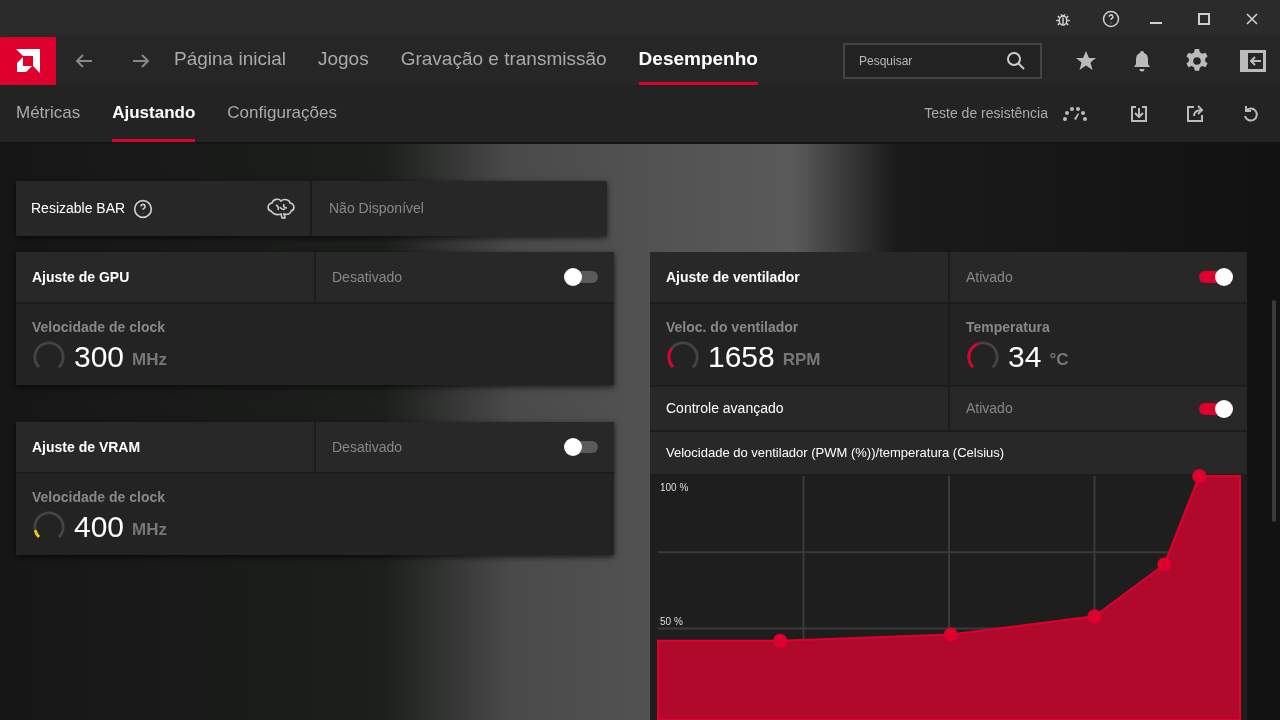 The height and width of the screenshot is (720, 1280). Describe the element at coordinates (343, 61) in the screenshot. I see `nav-tab: Jogos` at that location.